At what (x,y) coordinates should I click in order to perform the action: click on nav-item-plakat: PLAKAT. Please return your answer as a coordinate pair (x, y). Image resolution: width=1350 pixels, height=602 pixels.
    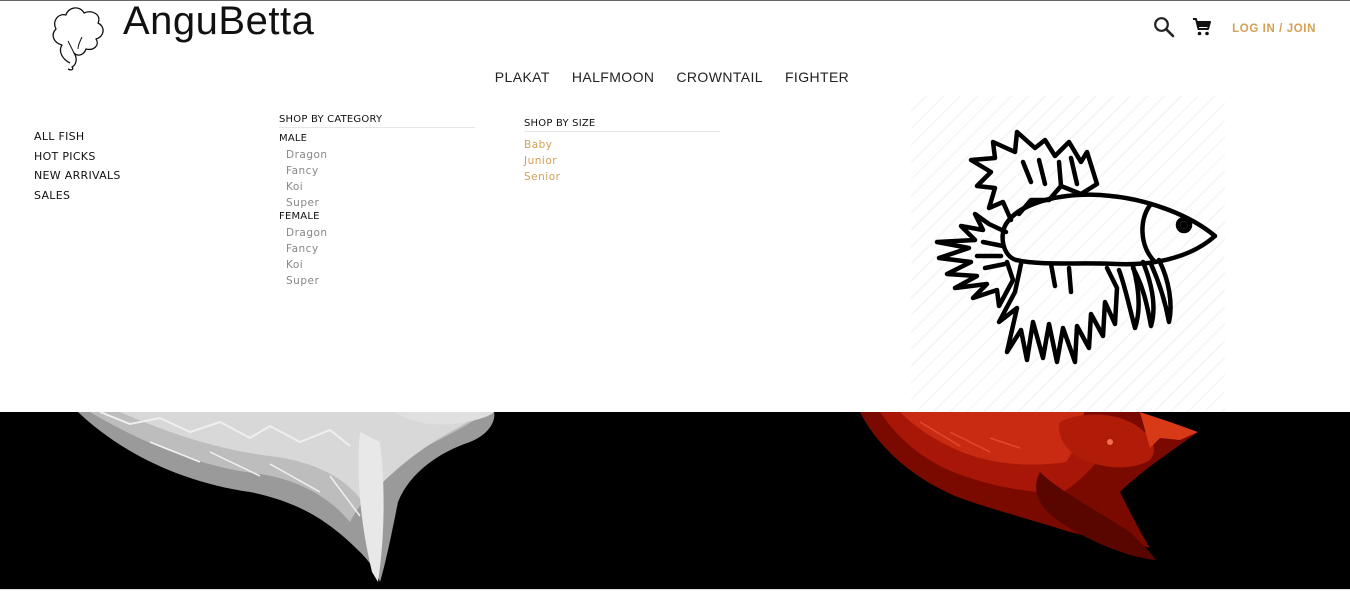
    Looking at the image, I should click on (522, 77).